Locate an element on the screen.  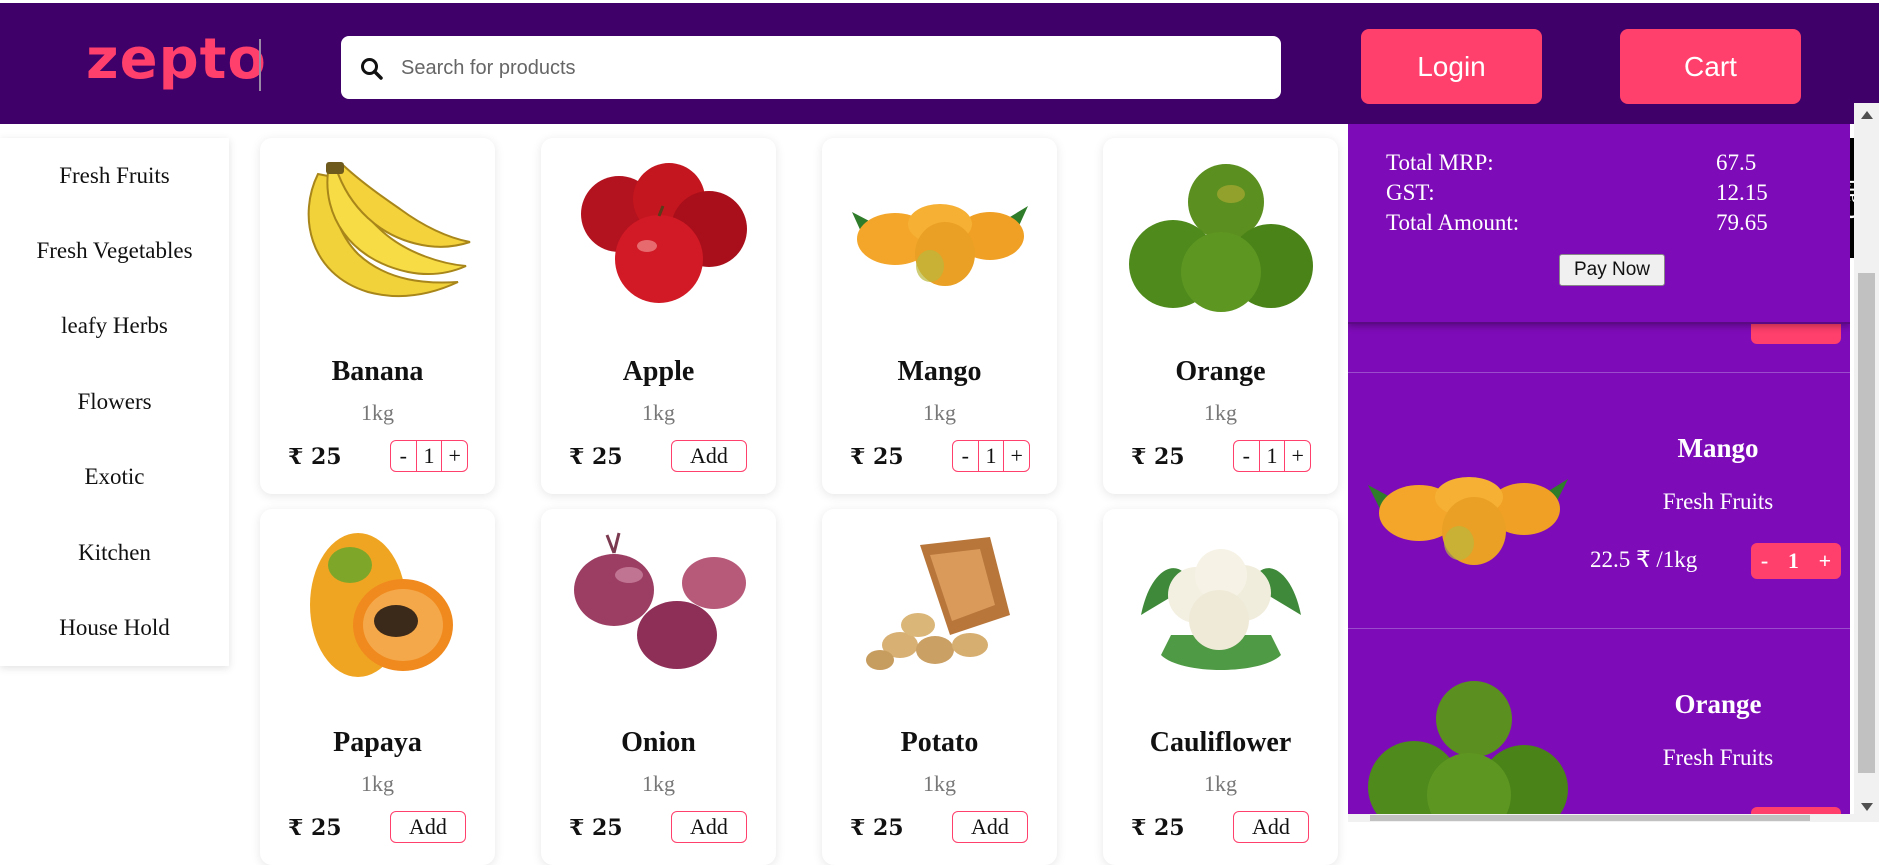
papaya-image is located at coordinates (381, 605).